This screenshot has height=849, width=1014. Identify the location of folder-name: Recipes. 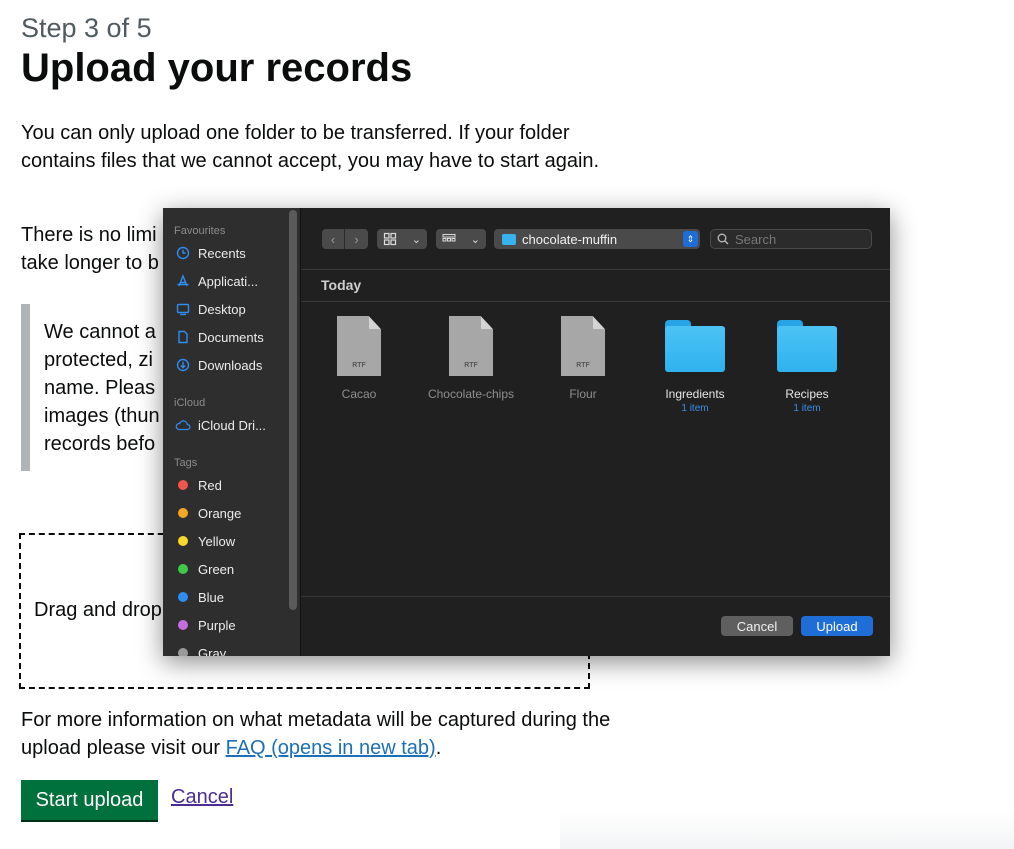
(807, 394).